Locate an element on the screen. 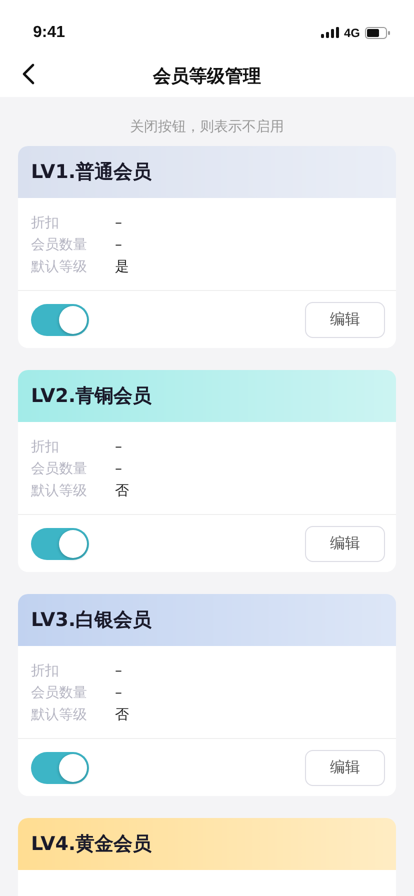  level-title: LV1.普通会员 is located at coordinates (91, 172).